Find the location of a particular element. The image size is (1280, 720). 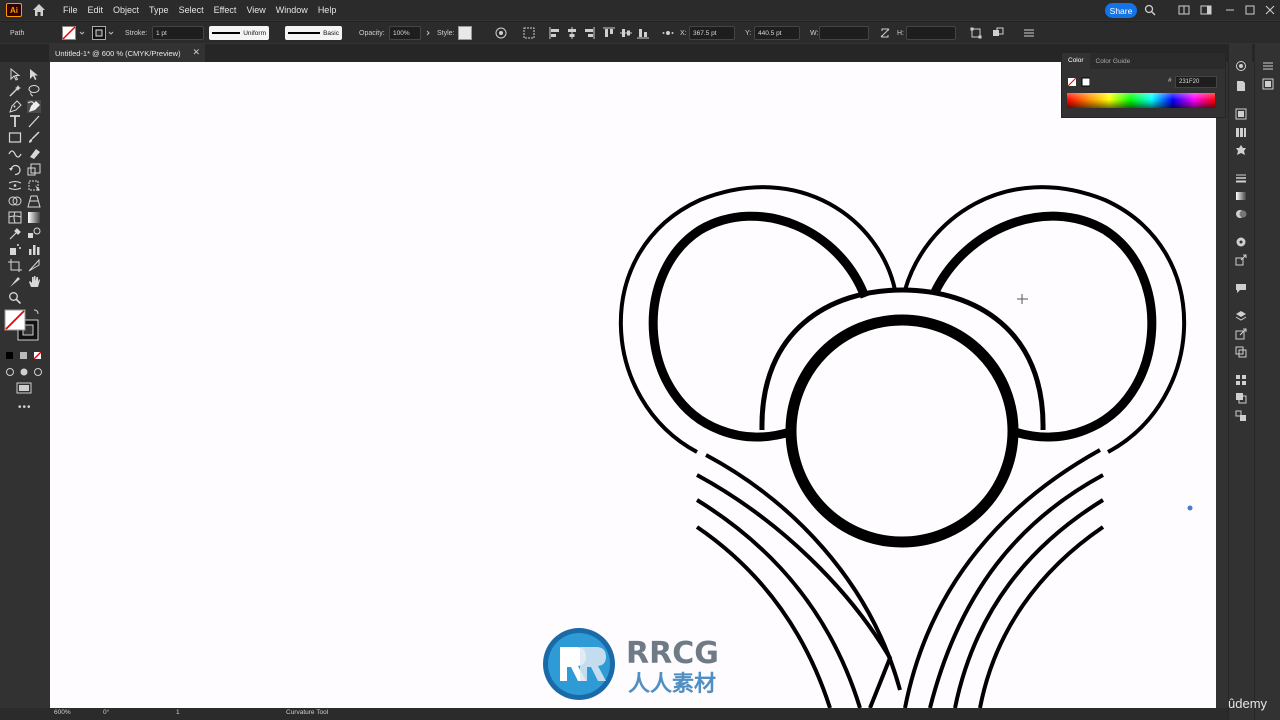

app-logo: Ai is located at coordinates (14, 10).